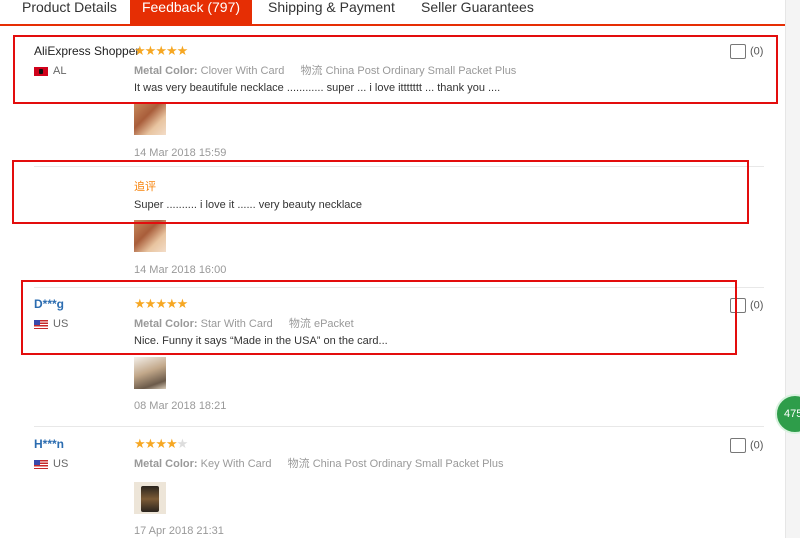  I want to click on reviewer-name: H***n, so click(49, 444).